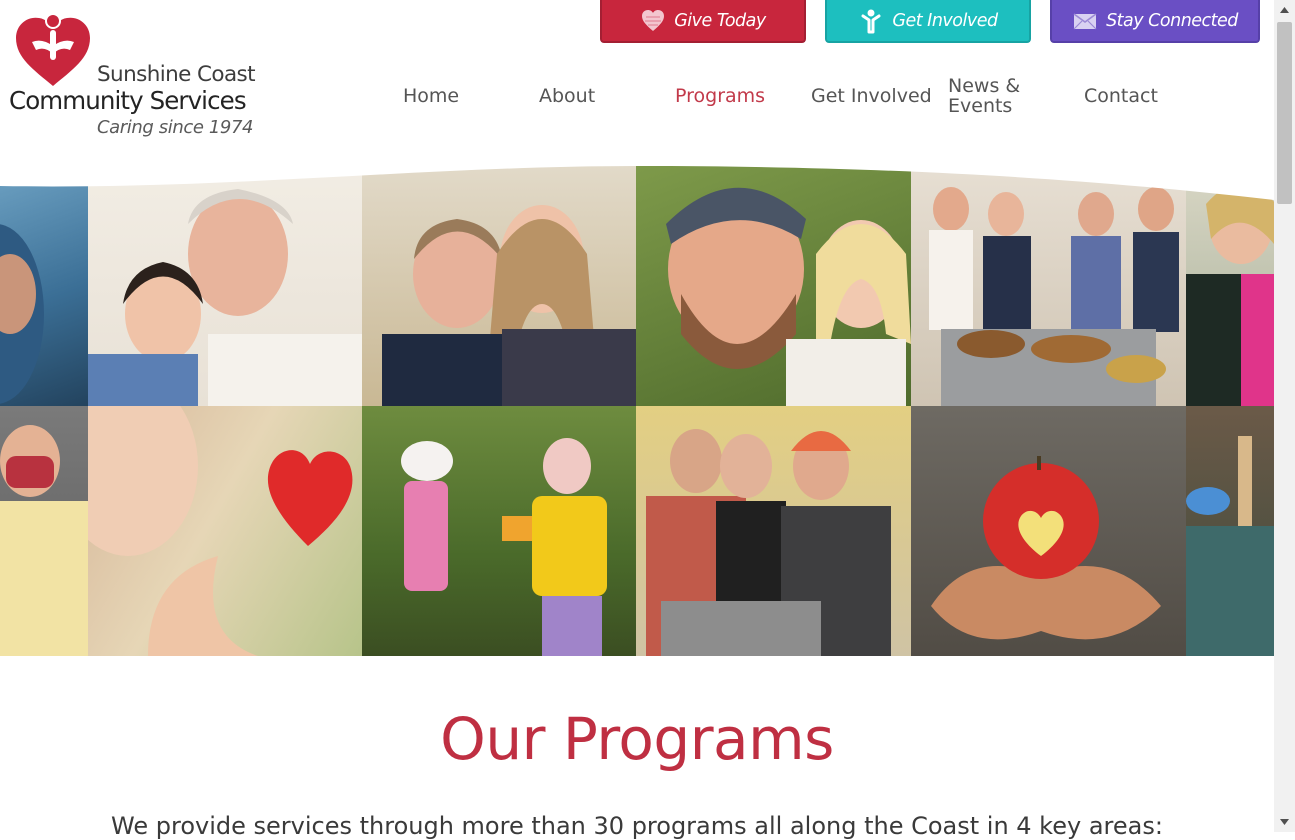 Image resolution: width=1295 pixels, height=840 pixels. Describe the element at coordinates (1172, 20) in the screenshot. I see `stay-connected-label: Stay Connected` at that location.